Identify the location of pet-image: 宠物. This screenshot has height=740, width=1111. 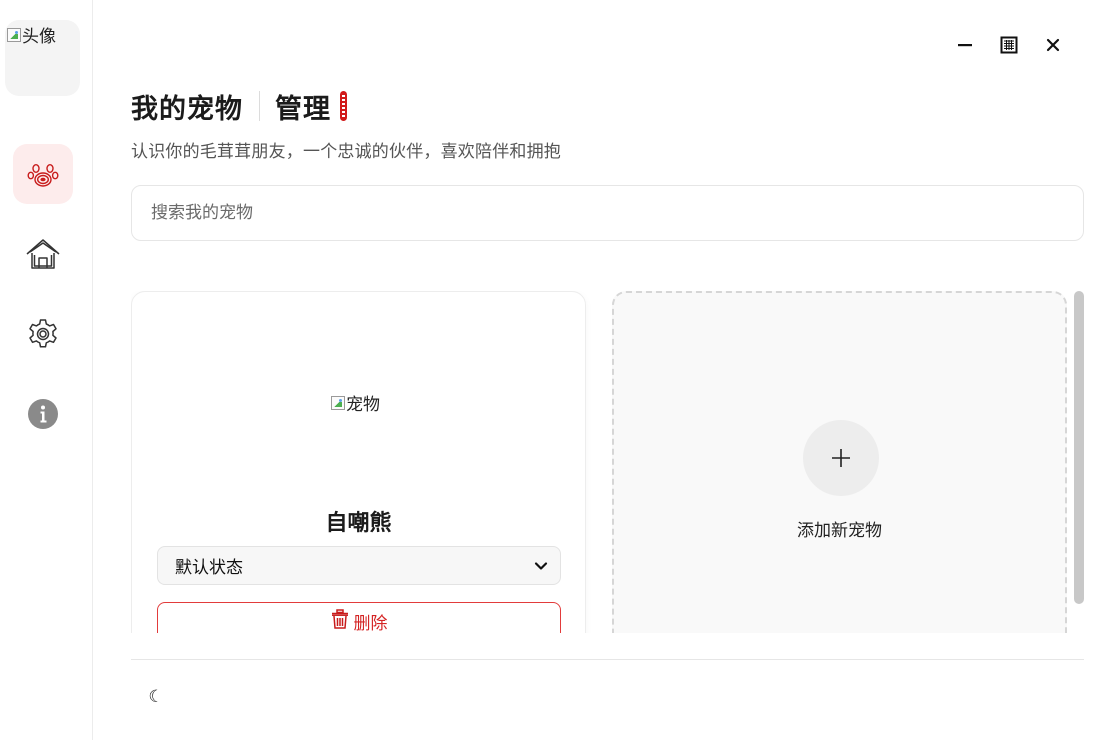
(355, 402).